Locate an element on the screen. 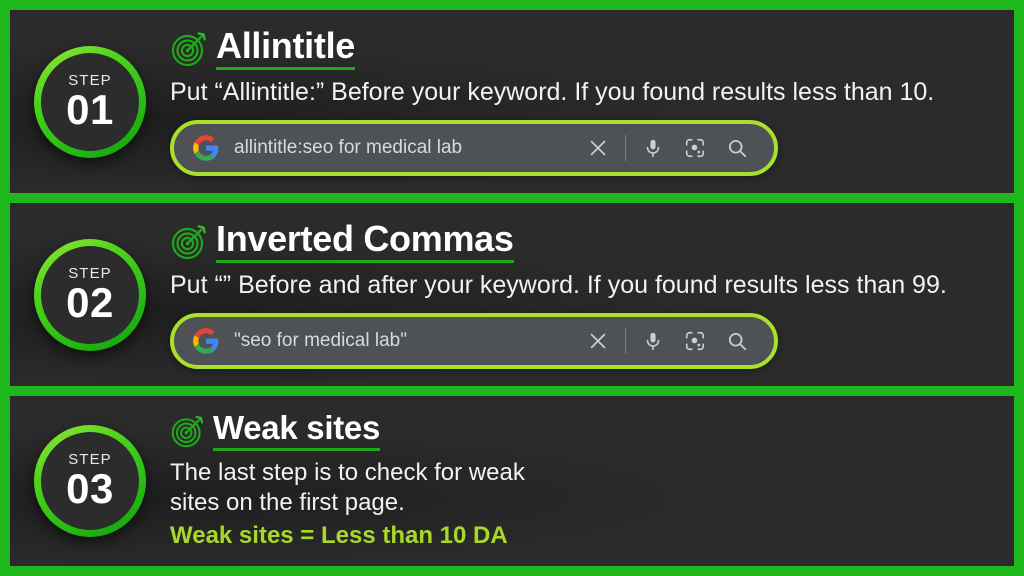 The height and width of the screenshot is (576, 1024). step-number-label: 01 is located at coordinates (90, 109).